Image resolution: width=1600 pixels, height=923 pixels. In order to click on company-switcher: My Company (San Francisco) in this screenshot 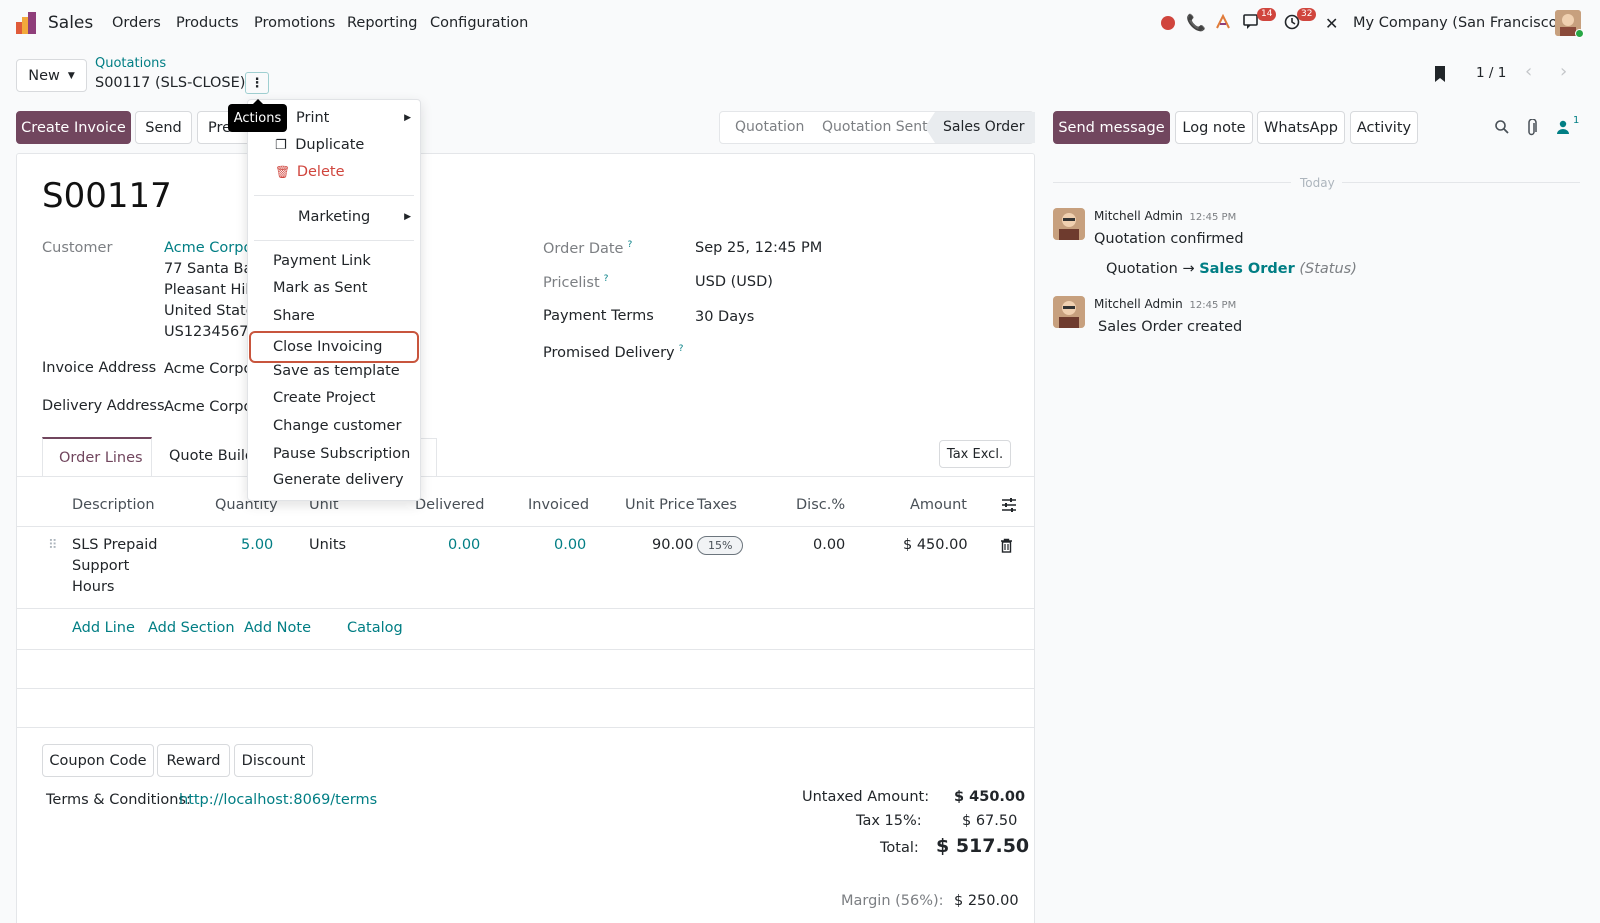, I will do `click(1458, 23)`.